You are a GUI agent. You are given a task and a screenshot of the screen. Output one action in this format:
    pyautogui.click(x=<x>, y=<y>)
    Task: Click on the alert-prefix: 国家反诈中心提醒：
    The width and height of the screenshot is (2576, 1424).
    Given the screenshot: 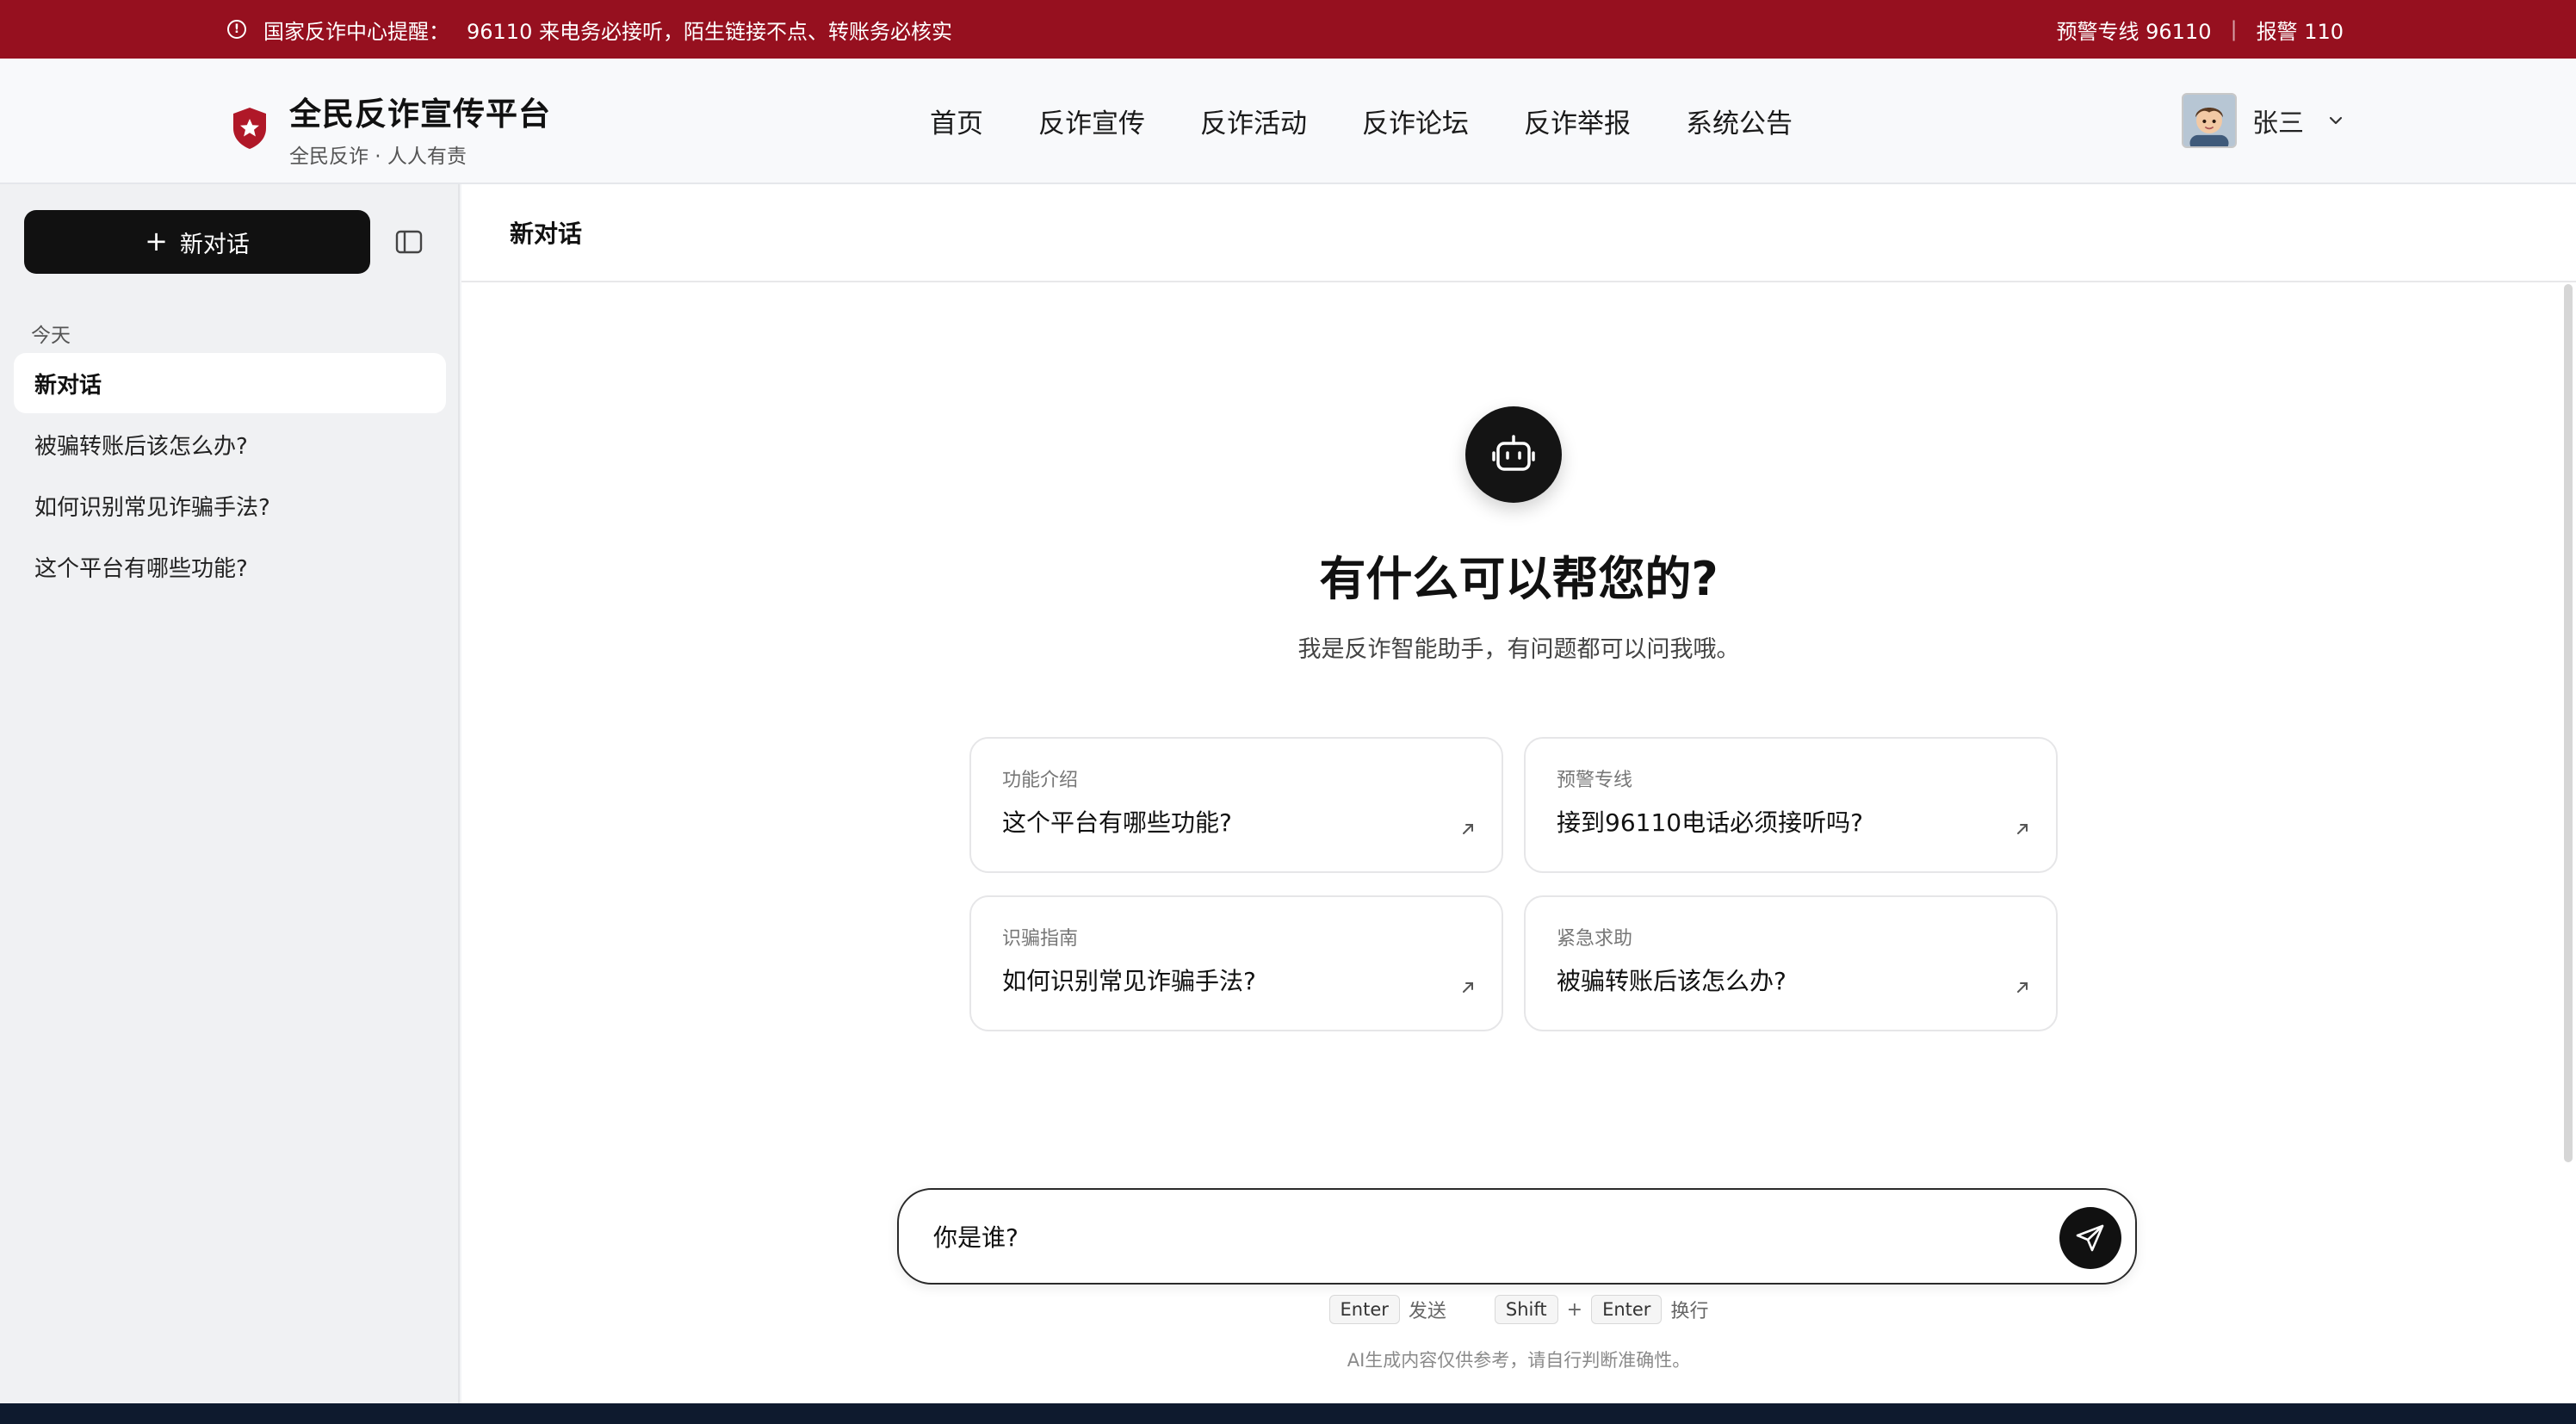 What is the action you would take?
    pyautogui.click(x=356, y=31)
    